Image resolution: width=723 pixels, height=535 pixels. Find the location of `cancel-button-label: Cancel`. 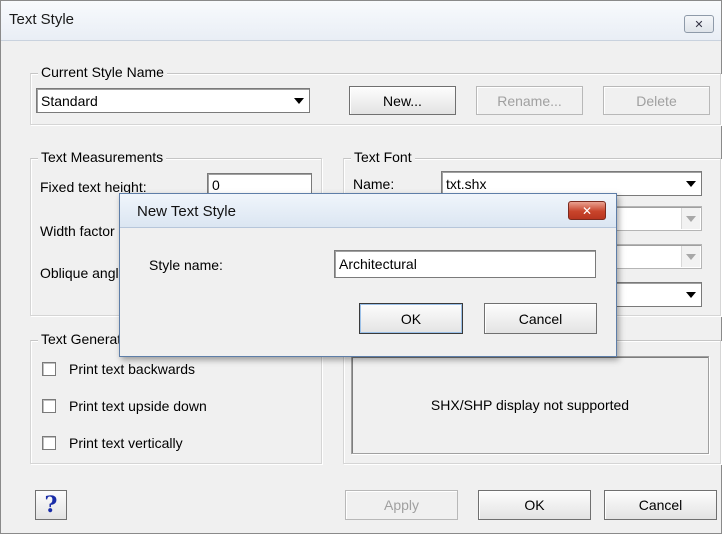

cancel-button-label: Cancel is located at coordinates (660, 505).